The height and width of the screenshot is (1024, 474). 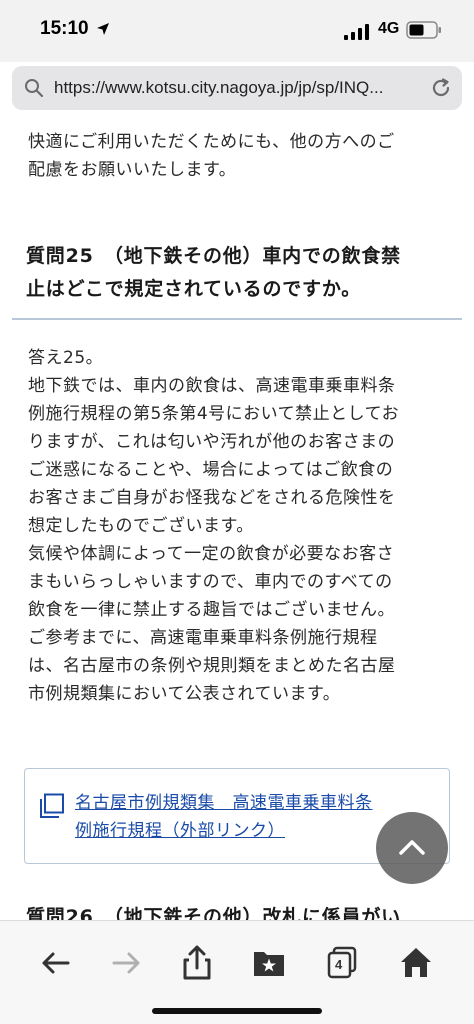 What do you see at coordinates (441, 88) in the screenshot?
I see `reload-icon` at bounding box center [441, 88].